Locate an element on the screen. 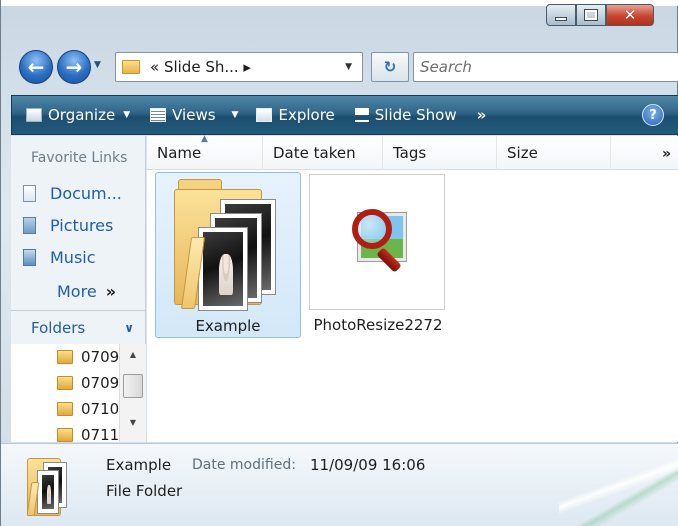  organize-icon is located at coordinates (34, 115).